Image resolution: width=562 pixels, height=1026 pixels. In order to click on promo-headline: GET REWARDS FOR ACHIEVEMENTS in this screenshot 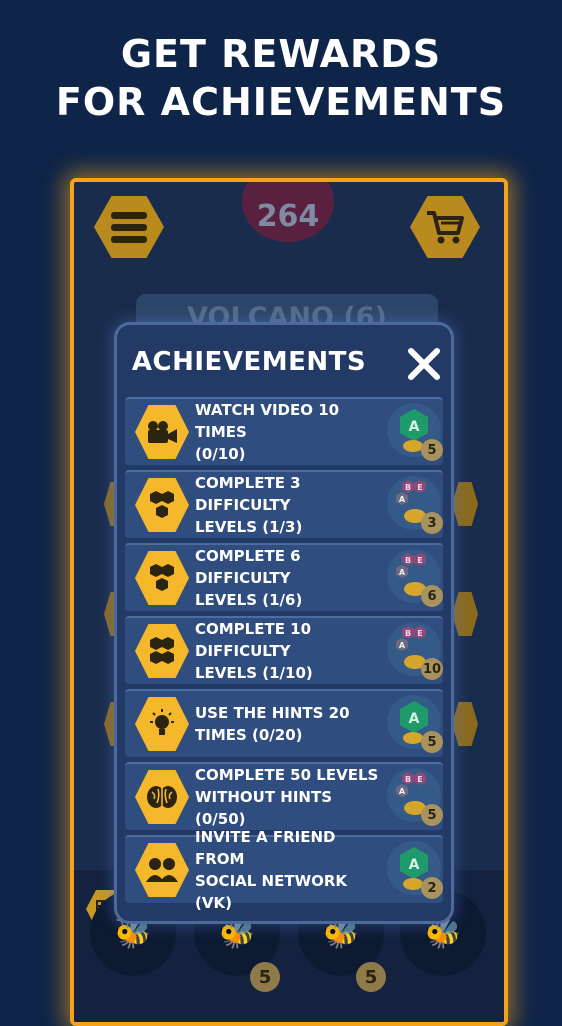, I will do `click(281, 78)`.